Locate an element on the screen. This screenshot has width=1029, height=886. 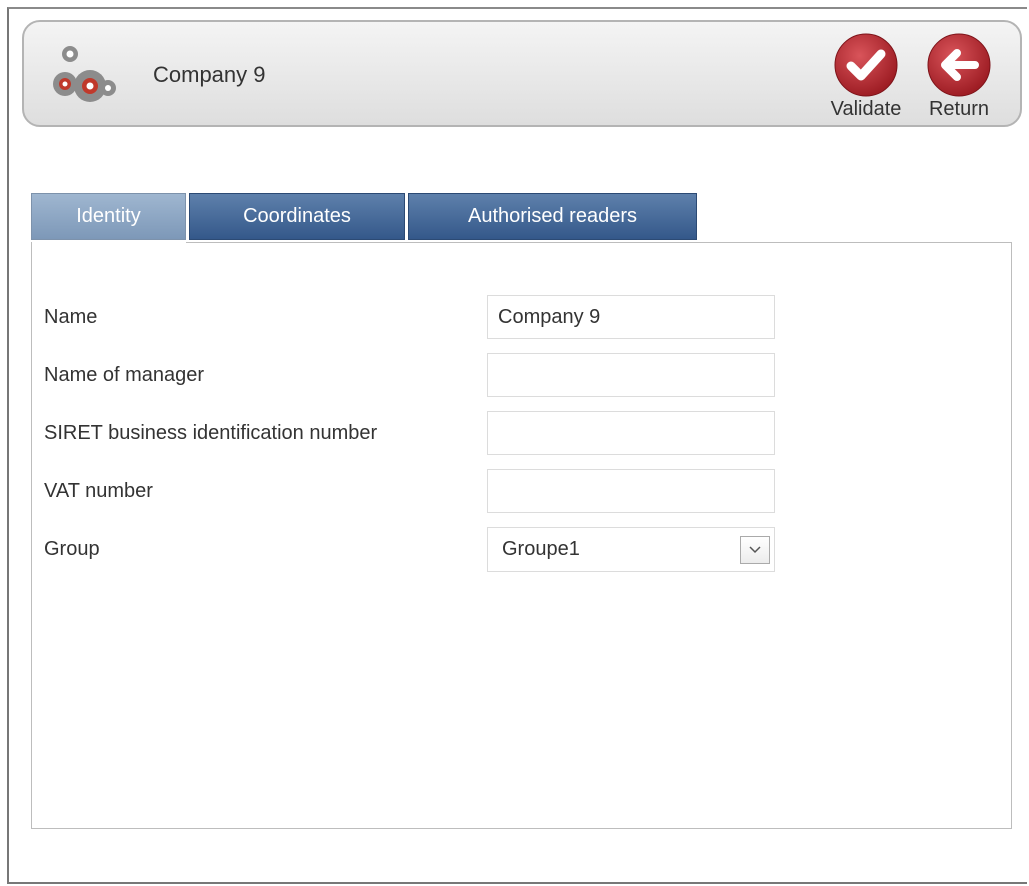
dropdown-toggle is located at coordinates (755, 550).